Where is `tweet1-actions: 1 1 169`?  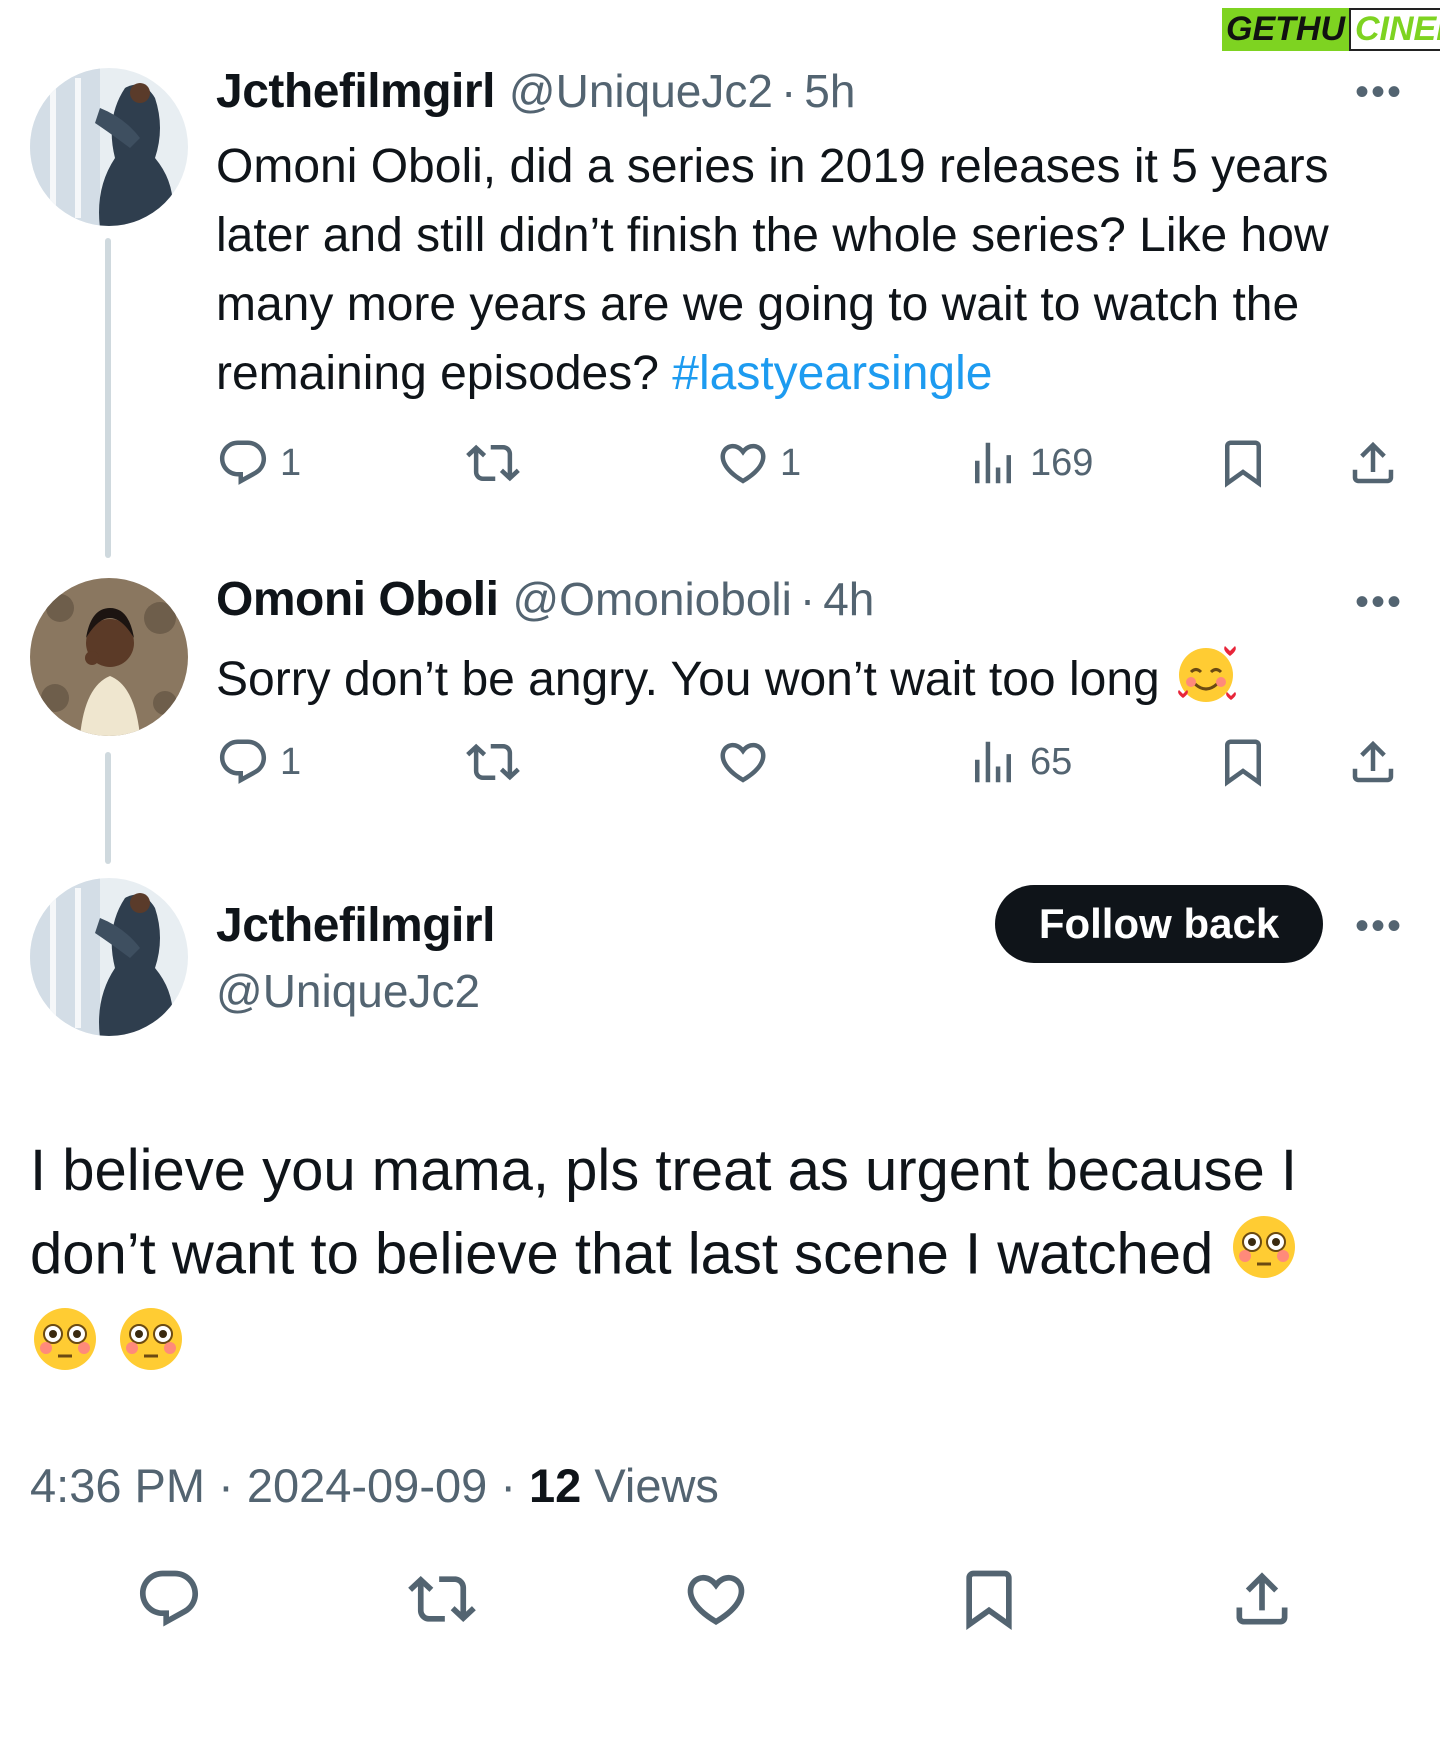 tweet1-actions: 1 1 169 is located at coordinates (811, 466).